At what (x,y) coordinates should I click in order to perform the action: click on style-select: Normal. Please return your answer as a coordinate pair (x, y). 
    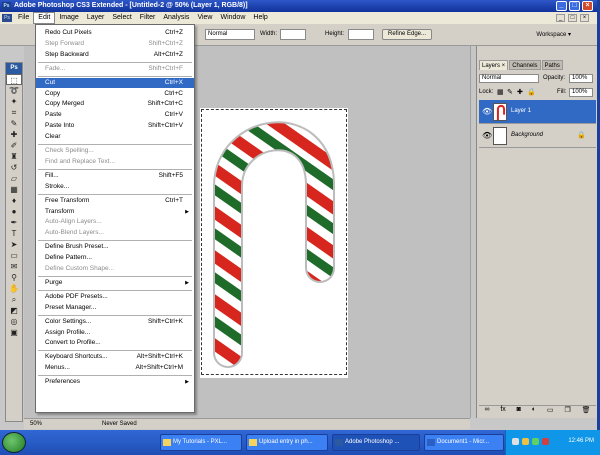
    Looking at the image, I should click on (230, 34).